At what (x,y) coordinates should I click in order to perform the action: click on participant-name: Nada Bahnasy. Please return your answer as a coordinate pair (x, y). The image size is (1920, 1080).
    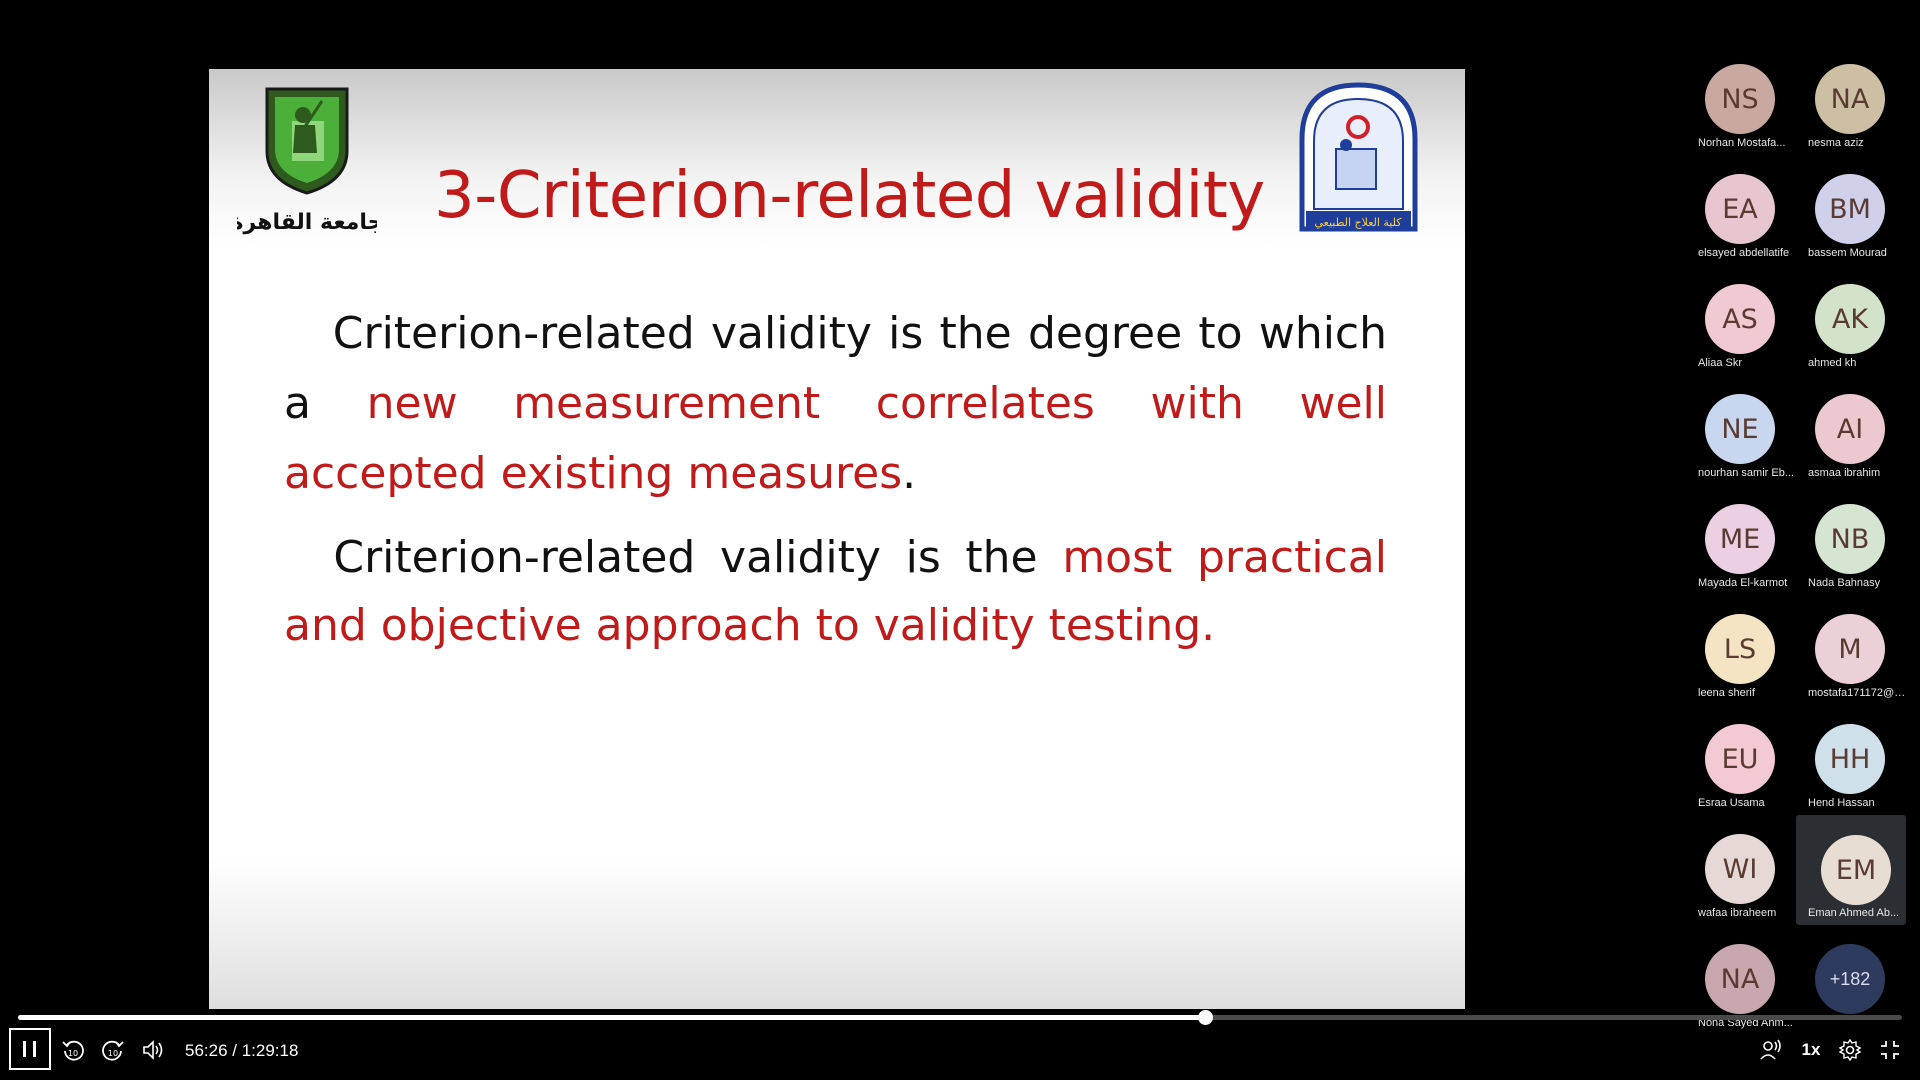
    Looking at the image, I should click on (1844, 583).